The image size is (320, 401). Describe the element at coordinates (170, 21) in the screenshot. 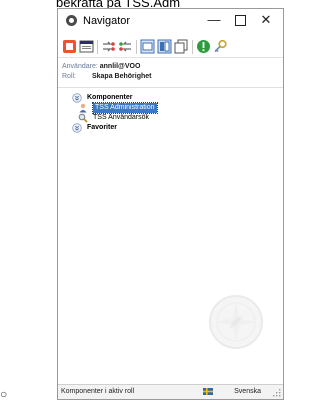

I see `title-bar: Navigator — ✕` at that location.